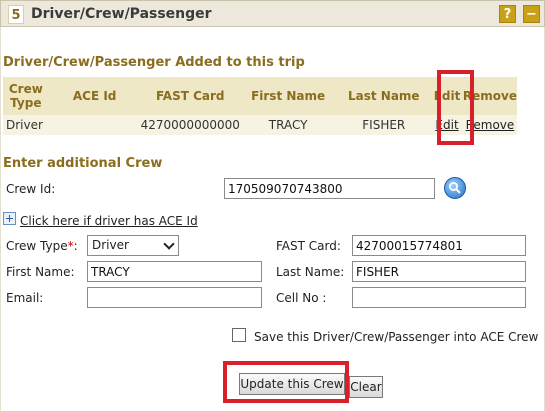  I want to click on first-name-input, so click(174, 271).